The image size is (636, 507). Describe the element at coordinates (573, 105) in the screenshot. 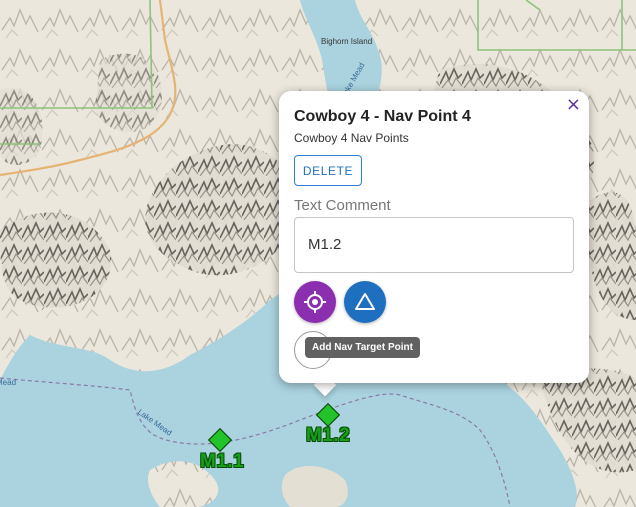

I see `close-icon: ×` at that location.